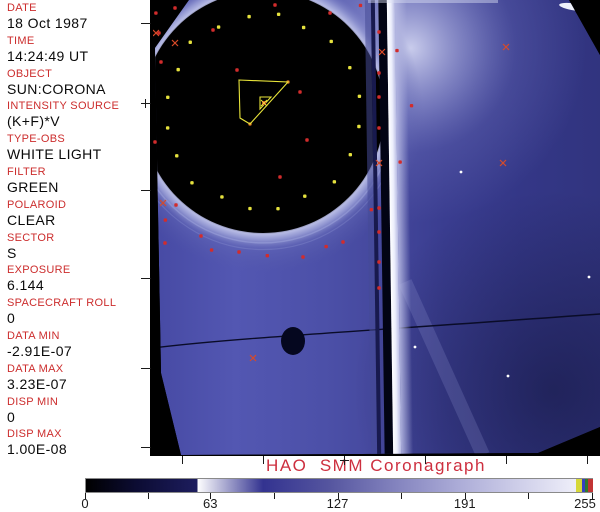 This screenshot has width=600, height=512. What do you see at coordinates (433, 1) in the screenshot?
I see `top-noise` at bounding box center [433, 1].